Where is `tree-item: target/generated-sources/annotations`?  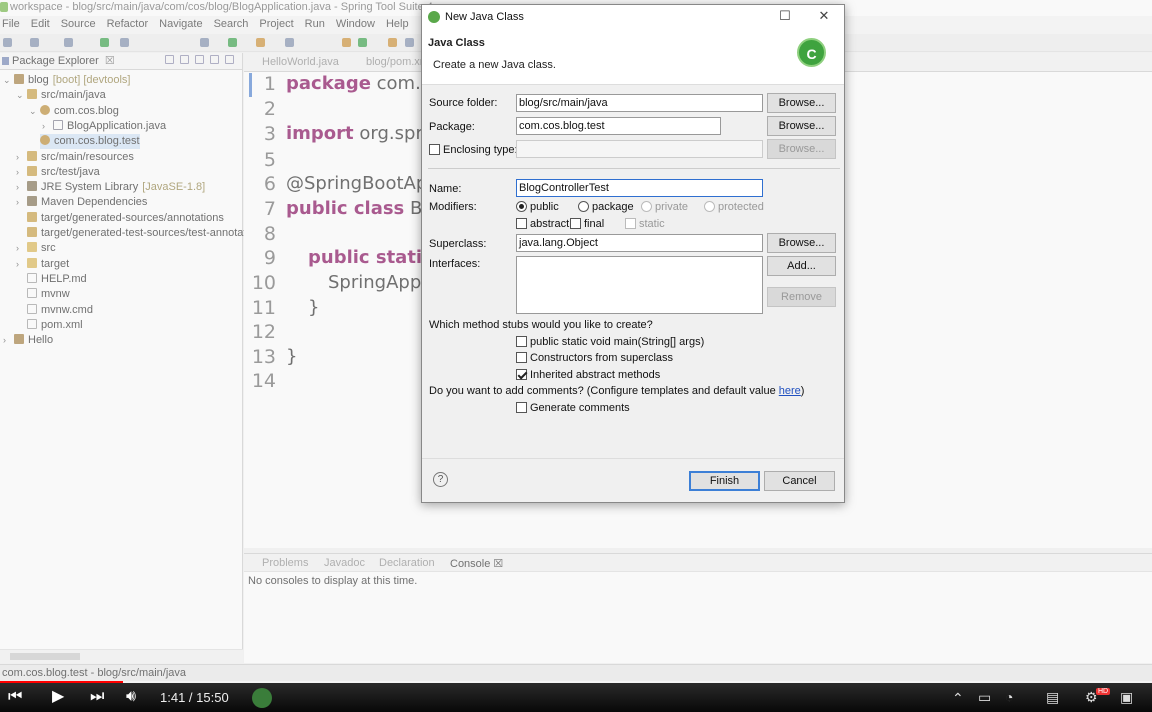 tree-item: target/generated-sources/annotations is located at coordinates (125, 218).